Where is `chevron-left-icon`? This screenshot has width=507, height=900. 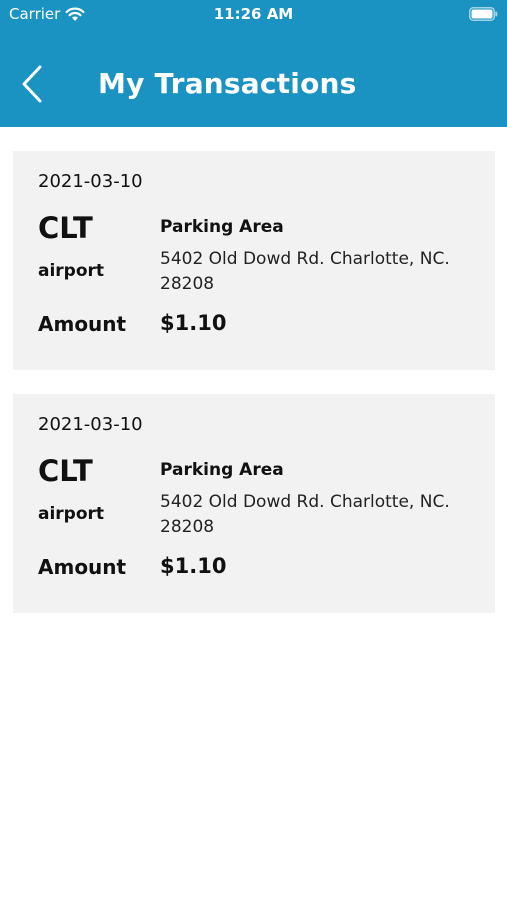 chevron-left-icon is located at coordinates (32, 84).